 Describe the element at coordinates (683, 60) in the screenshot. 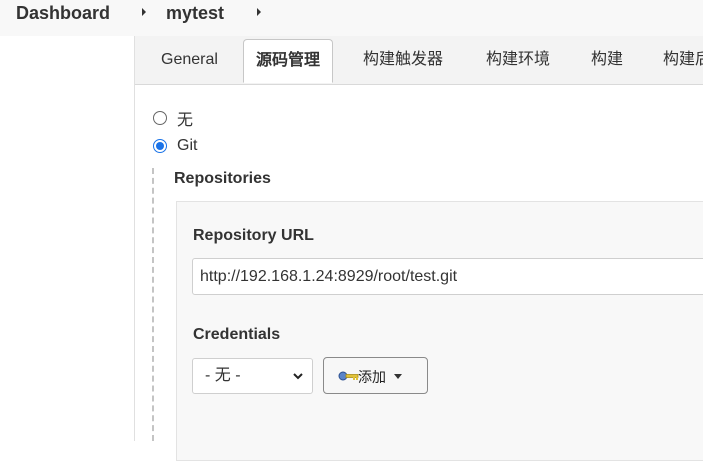

I see `tab-post-build-actions: 构建后操作` at that location.